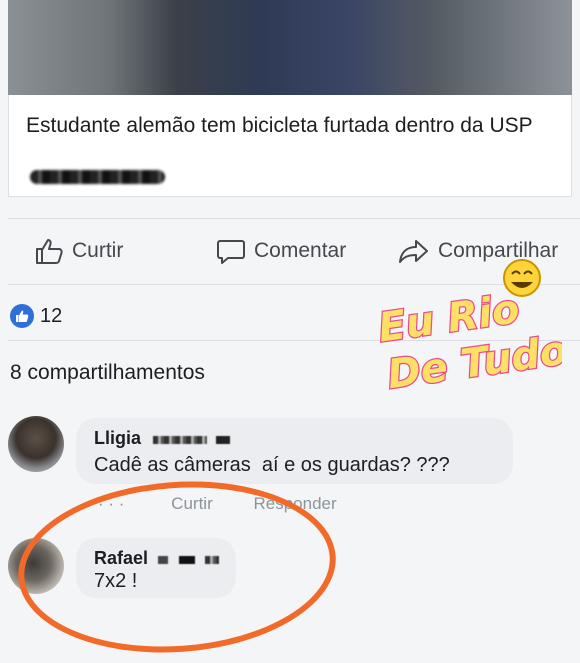 The height and width of the screenshot is (663, 580). I want to click on like-reaction-icon, so click(22, 316).